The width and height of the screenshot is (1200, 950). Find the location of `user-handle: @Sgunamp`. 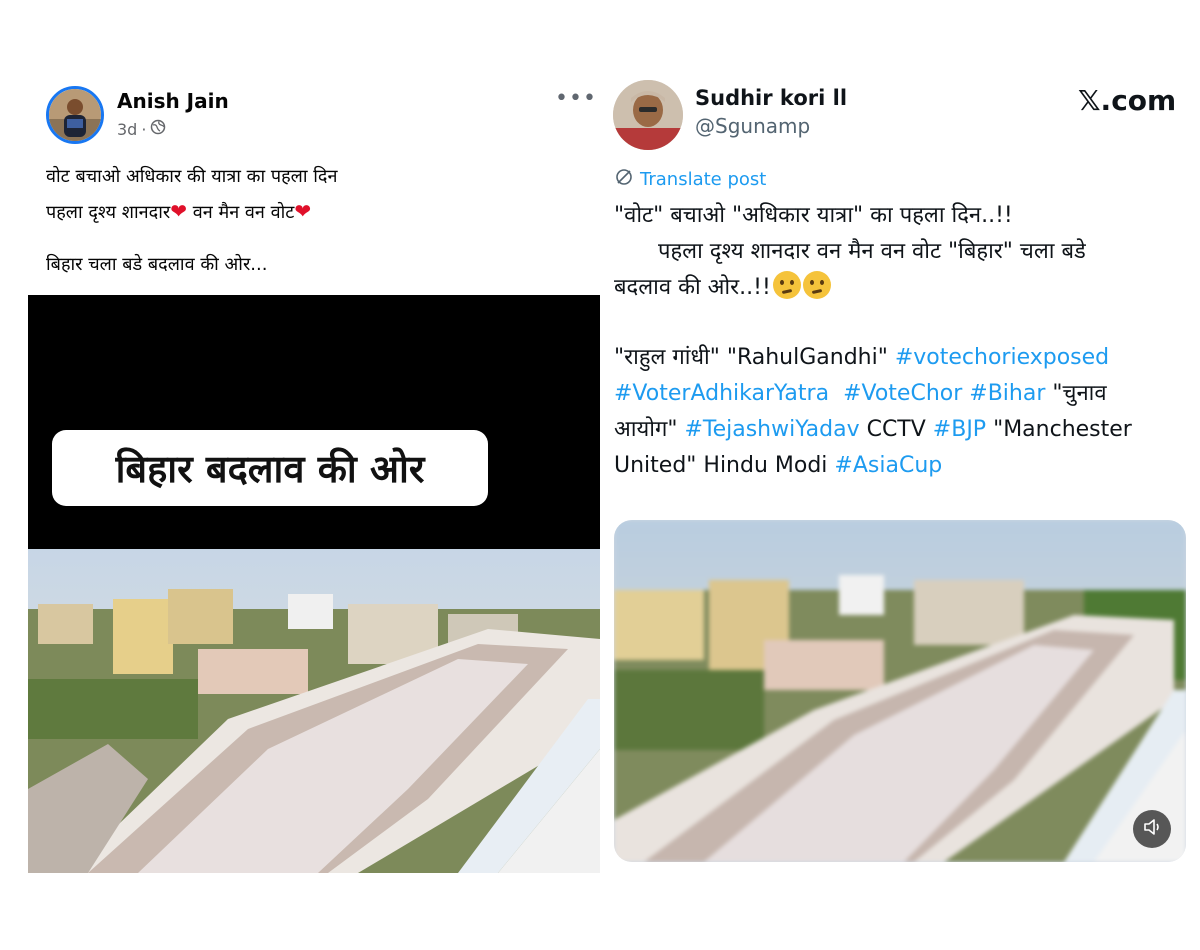

user-handle: @Sgunamp is located at coordinates (752, 126).